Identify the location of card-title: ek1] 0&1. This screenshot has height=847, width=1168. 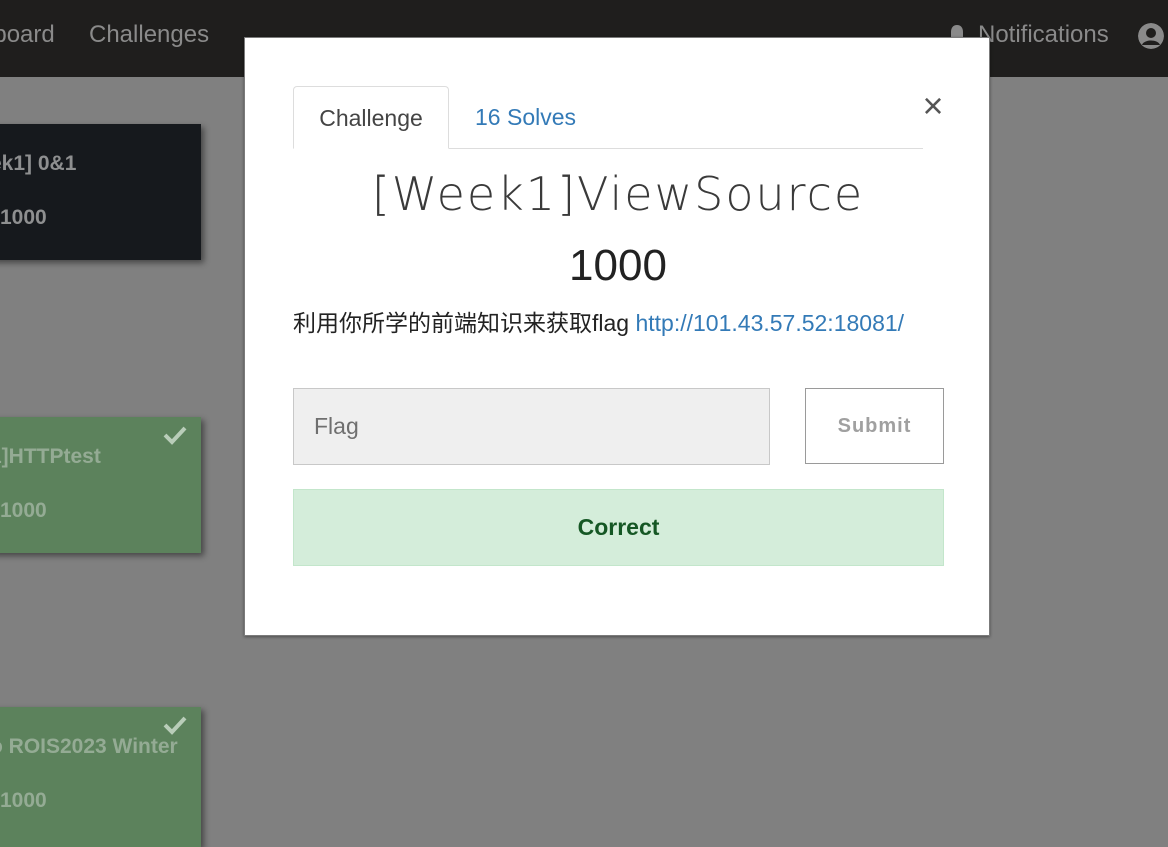
(38, 163).